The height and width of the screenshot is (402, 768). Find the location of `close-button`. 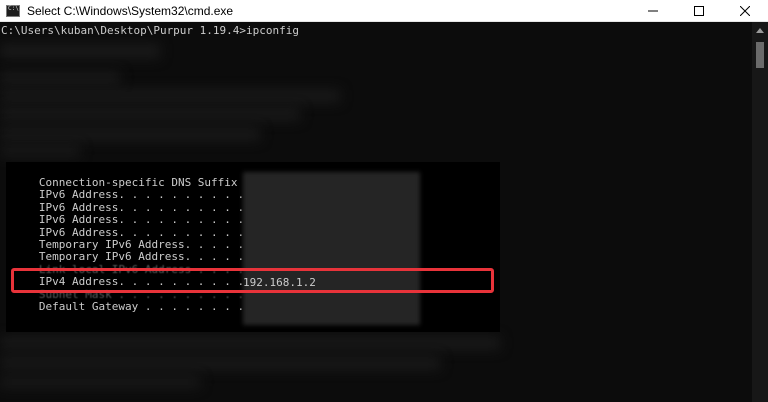

close-button is located at coordinates (745, 11).